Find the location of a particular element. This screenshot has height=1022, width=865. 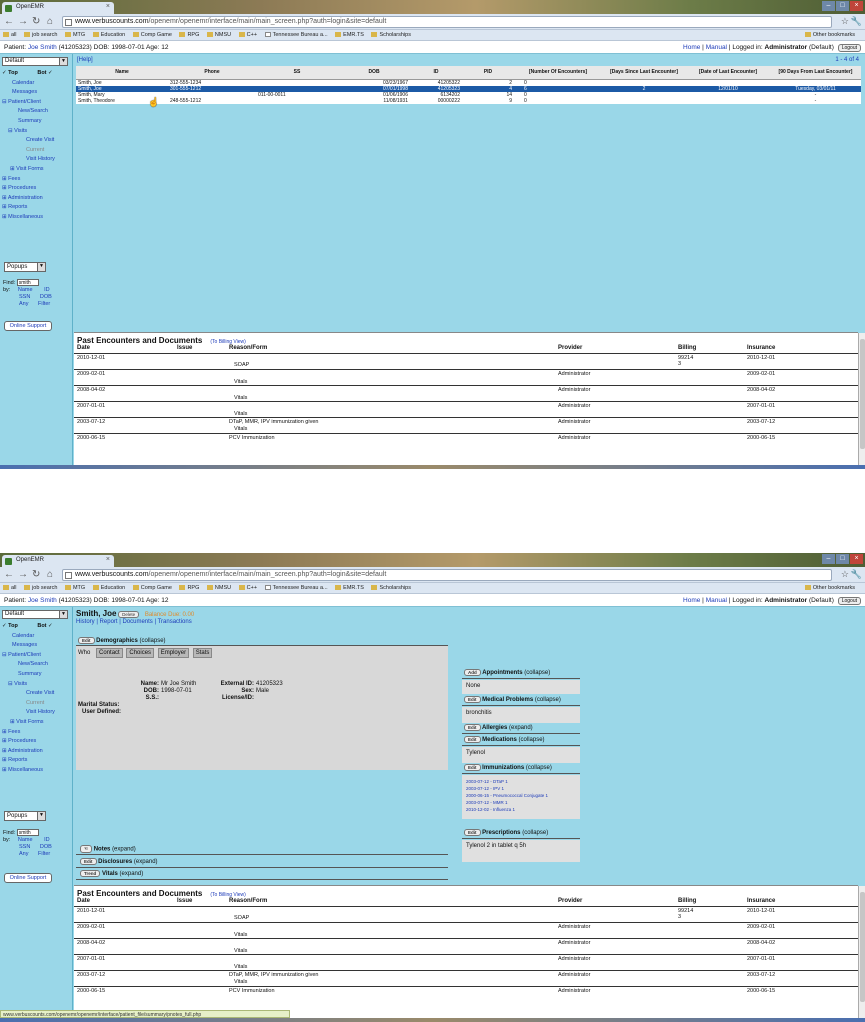

bookmark-item: MTG is located at coordinates (74, 35).